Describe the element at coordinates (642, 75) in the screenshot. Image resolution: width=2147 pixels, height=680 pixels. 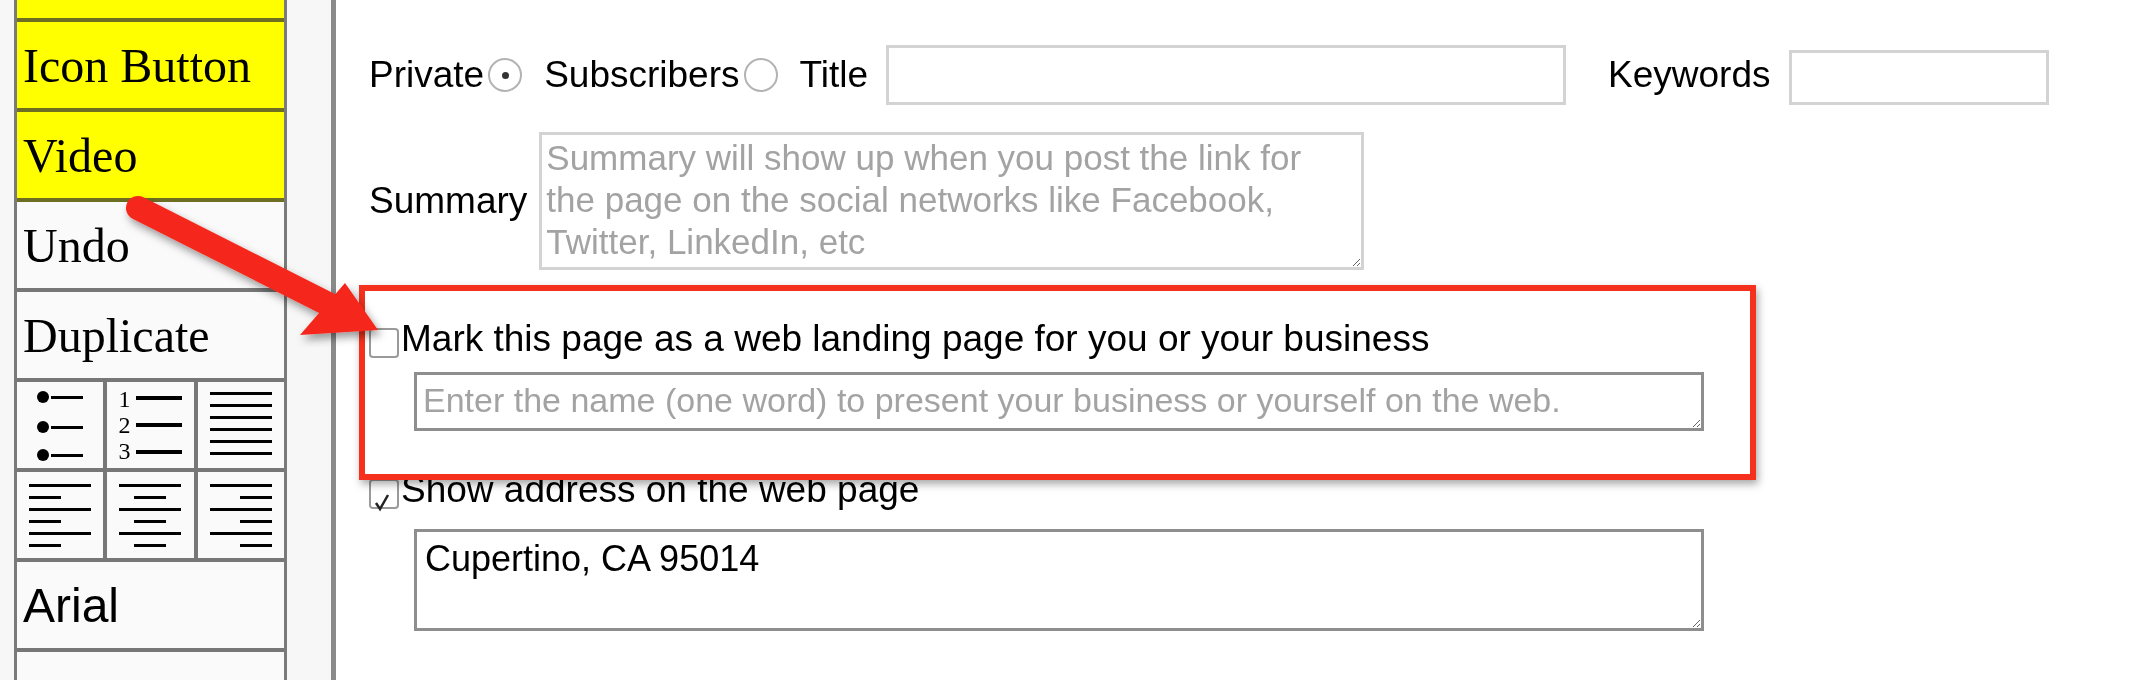
I see `radio-label: Subscribers` at that location.